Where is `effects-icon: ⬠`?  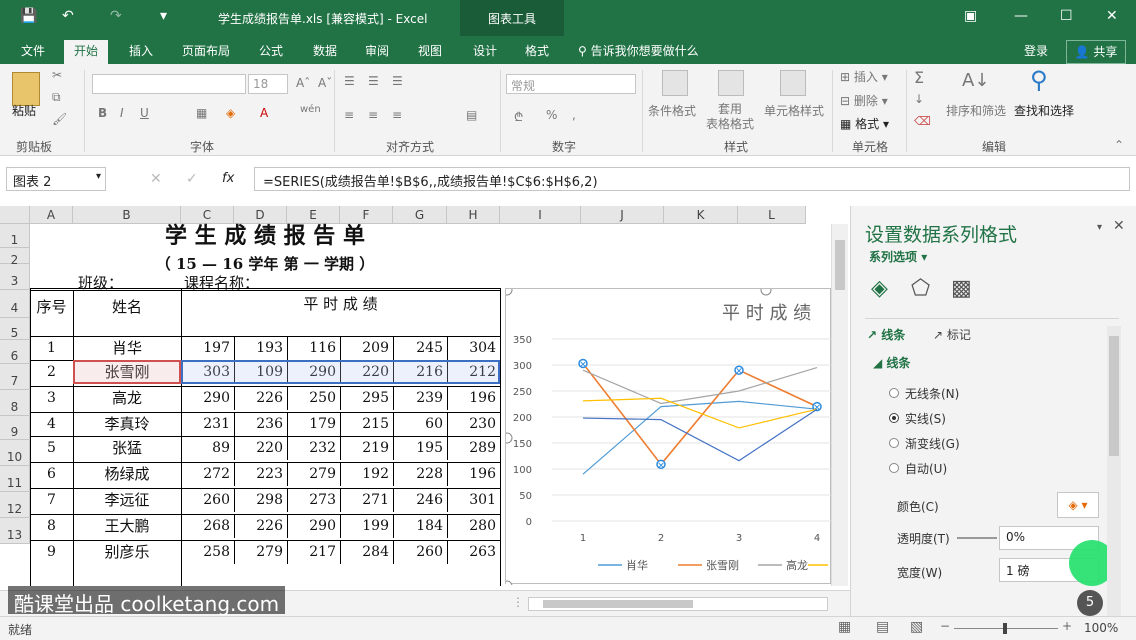
effects-icon: ⬠ is located at coordinates (920, 288).